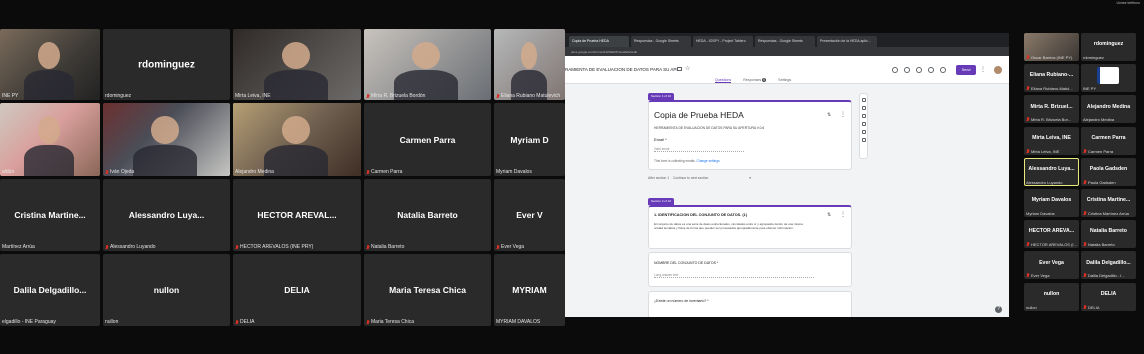 This screenshot has height=354, width=1144. What do you see at coordinates (1128, 3) in the screenshot?
I see `unirse-telefono-label: Unirse teléfono` at bounding box center [1128, 3].